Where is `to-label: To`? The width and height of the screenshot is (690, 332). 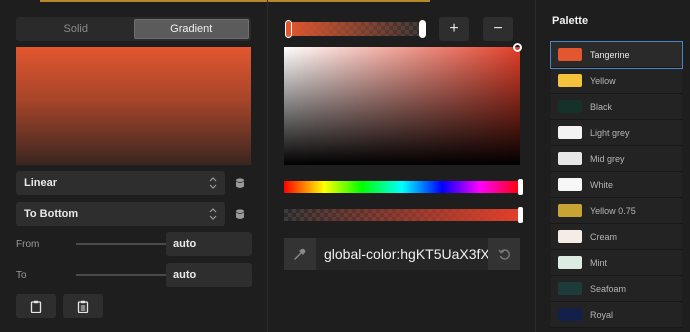 to-label: To is located at coordinates (21, 275).